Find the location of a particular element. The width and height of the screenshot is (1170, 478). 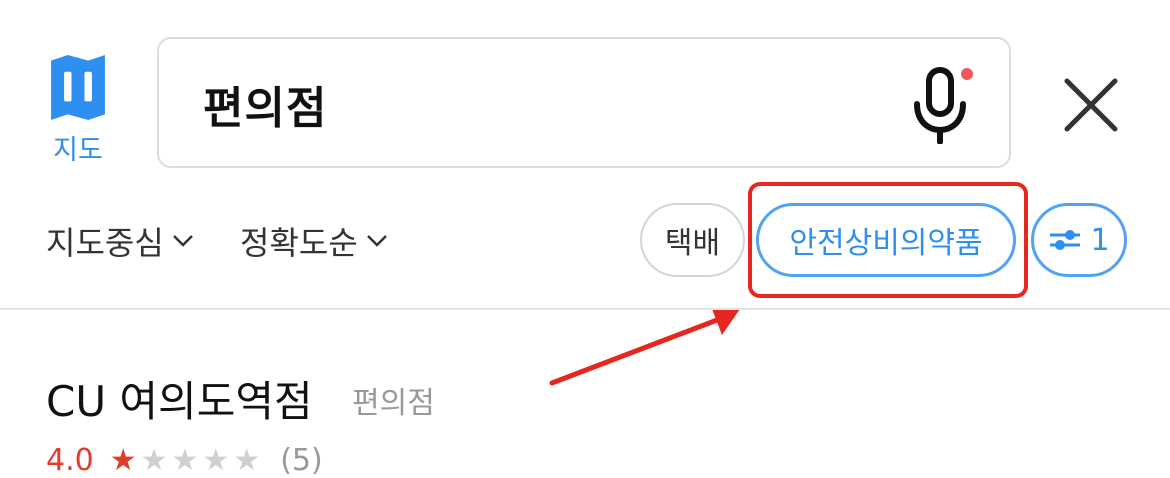

chip-delivery: 택배 is located at coordinates (692, 240).